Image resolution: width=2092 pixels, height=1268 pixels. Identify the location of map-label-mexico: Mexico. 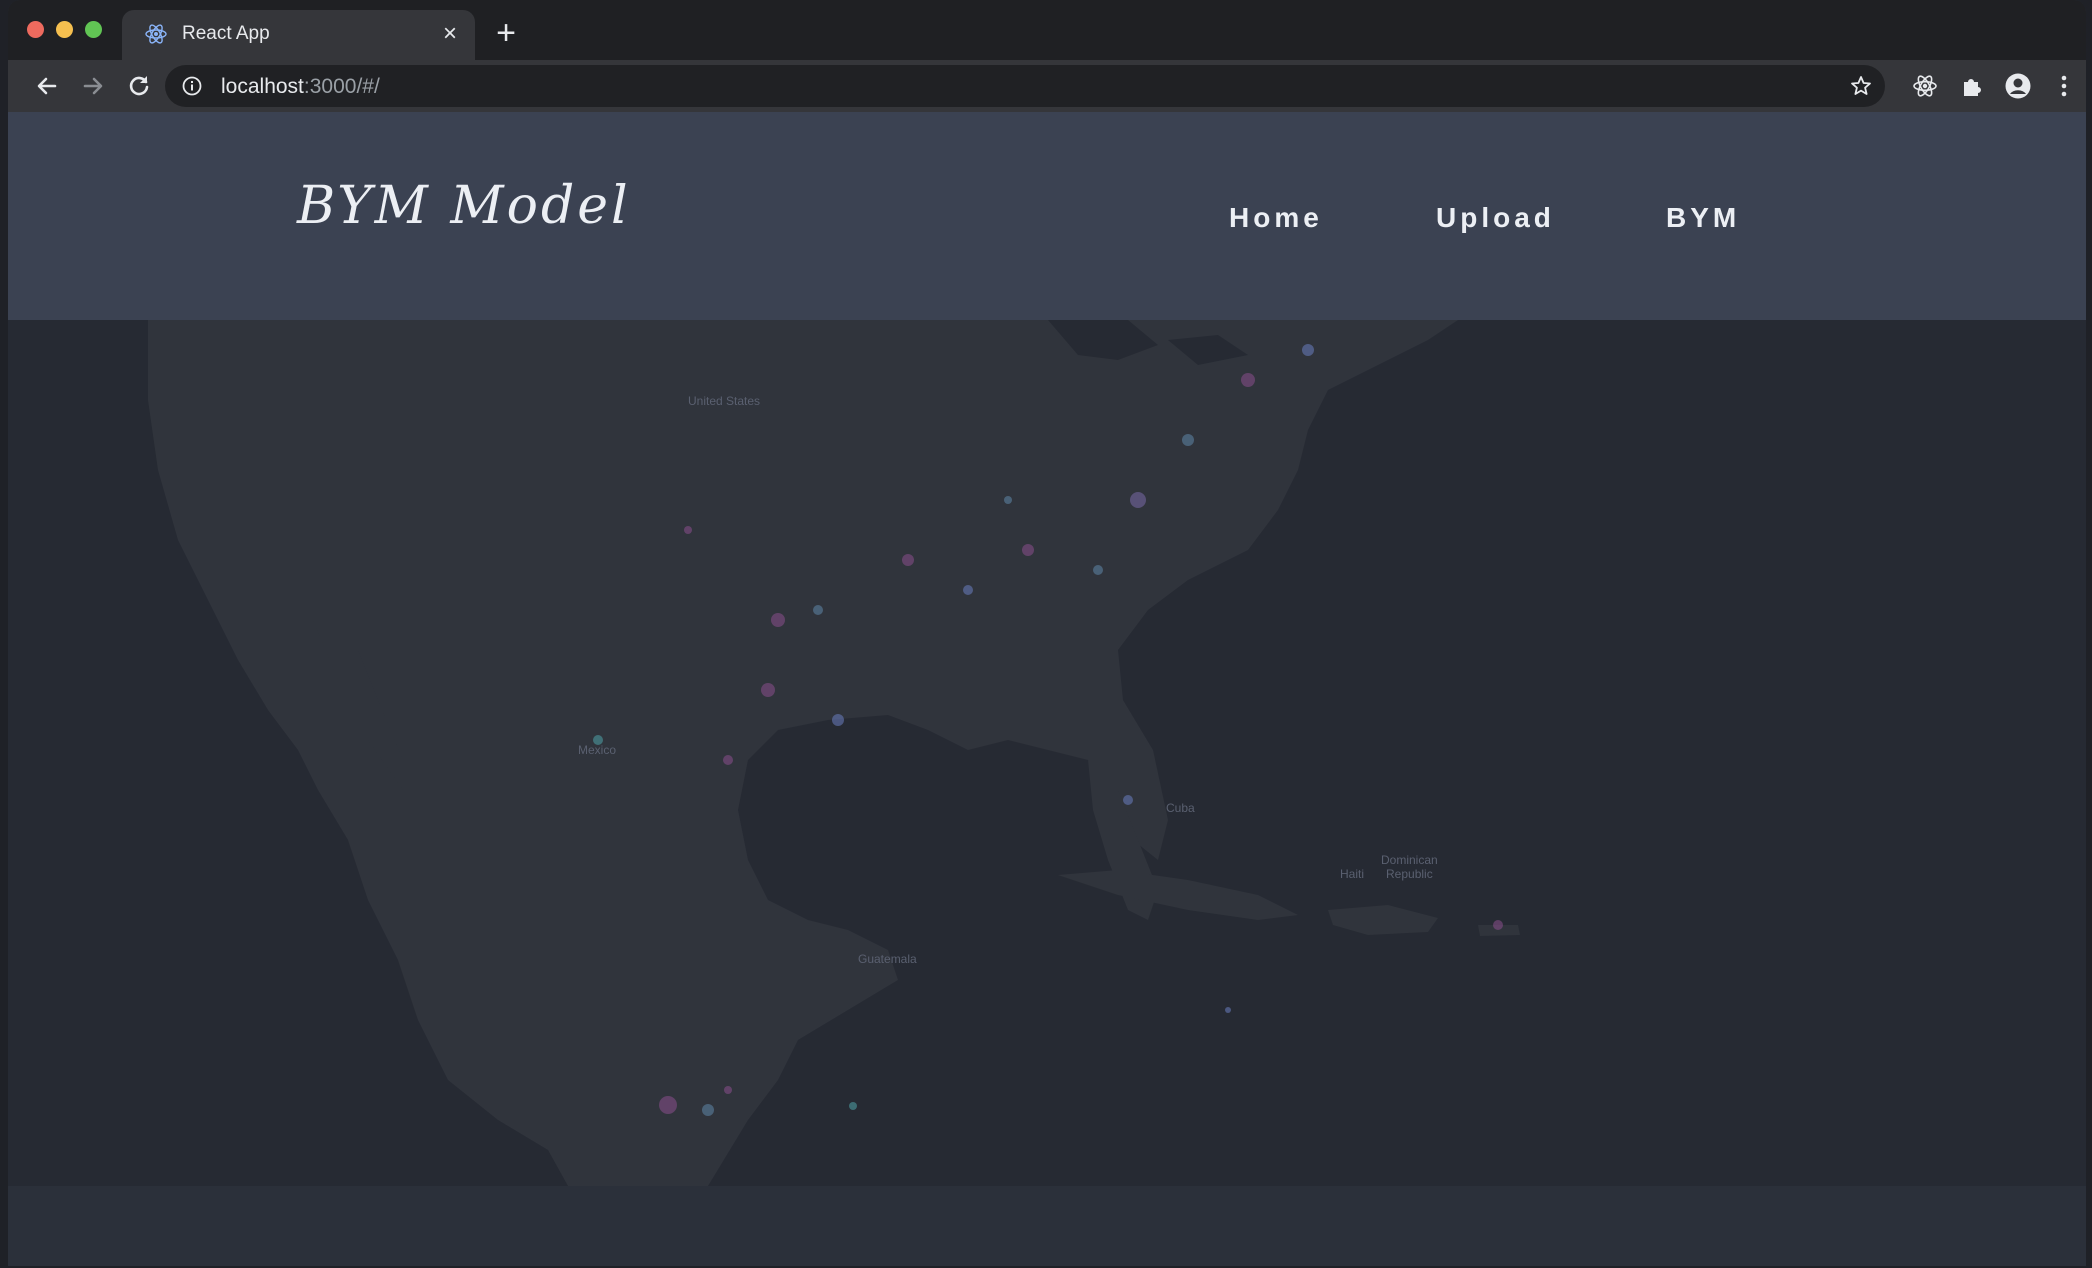
(597, 750).